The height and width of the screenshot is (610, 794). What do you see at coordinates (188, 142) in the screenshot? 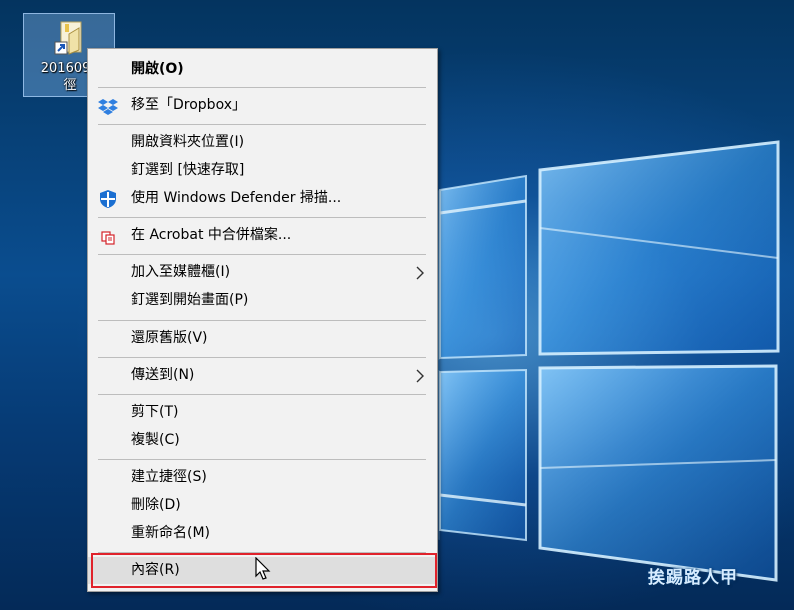
I see `menu-item-label: 開啟資料夾位置(I)` at bounding box center [188, 142].